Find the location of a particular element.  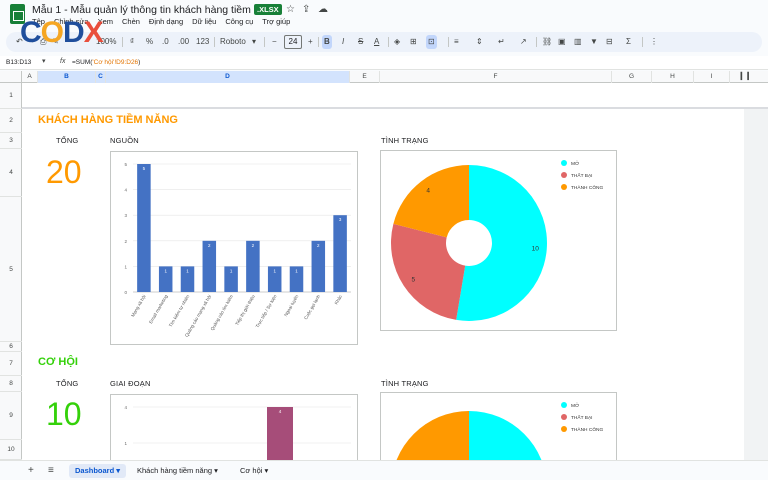

column-header-h: H is located at coordinates (673, 77).